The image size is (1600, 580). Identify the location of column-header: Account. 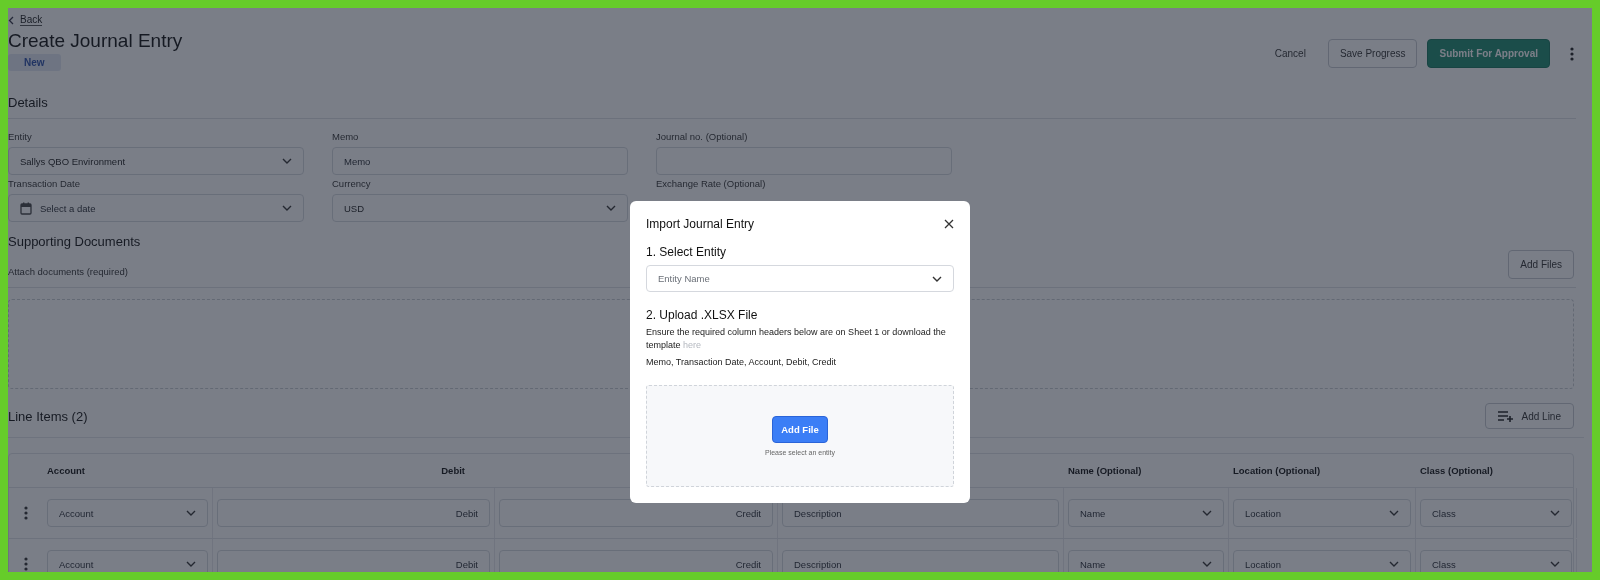
(66, 470).